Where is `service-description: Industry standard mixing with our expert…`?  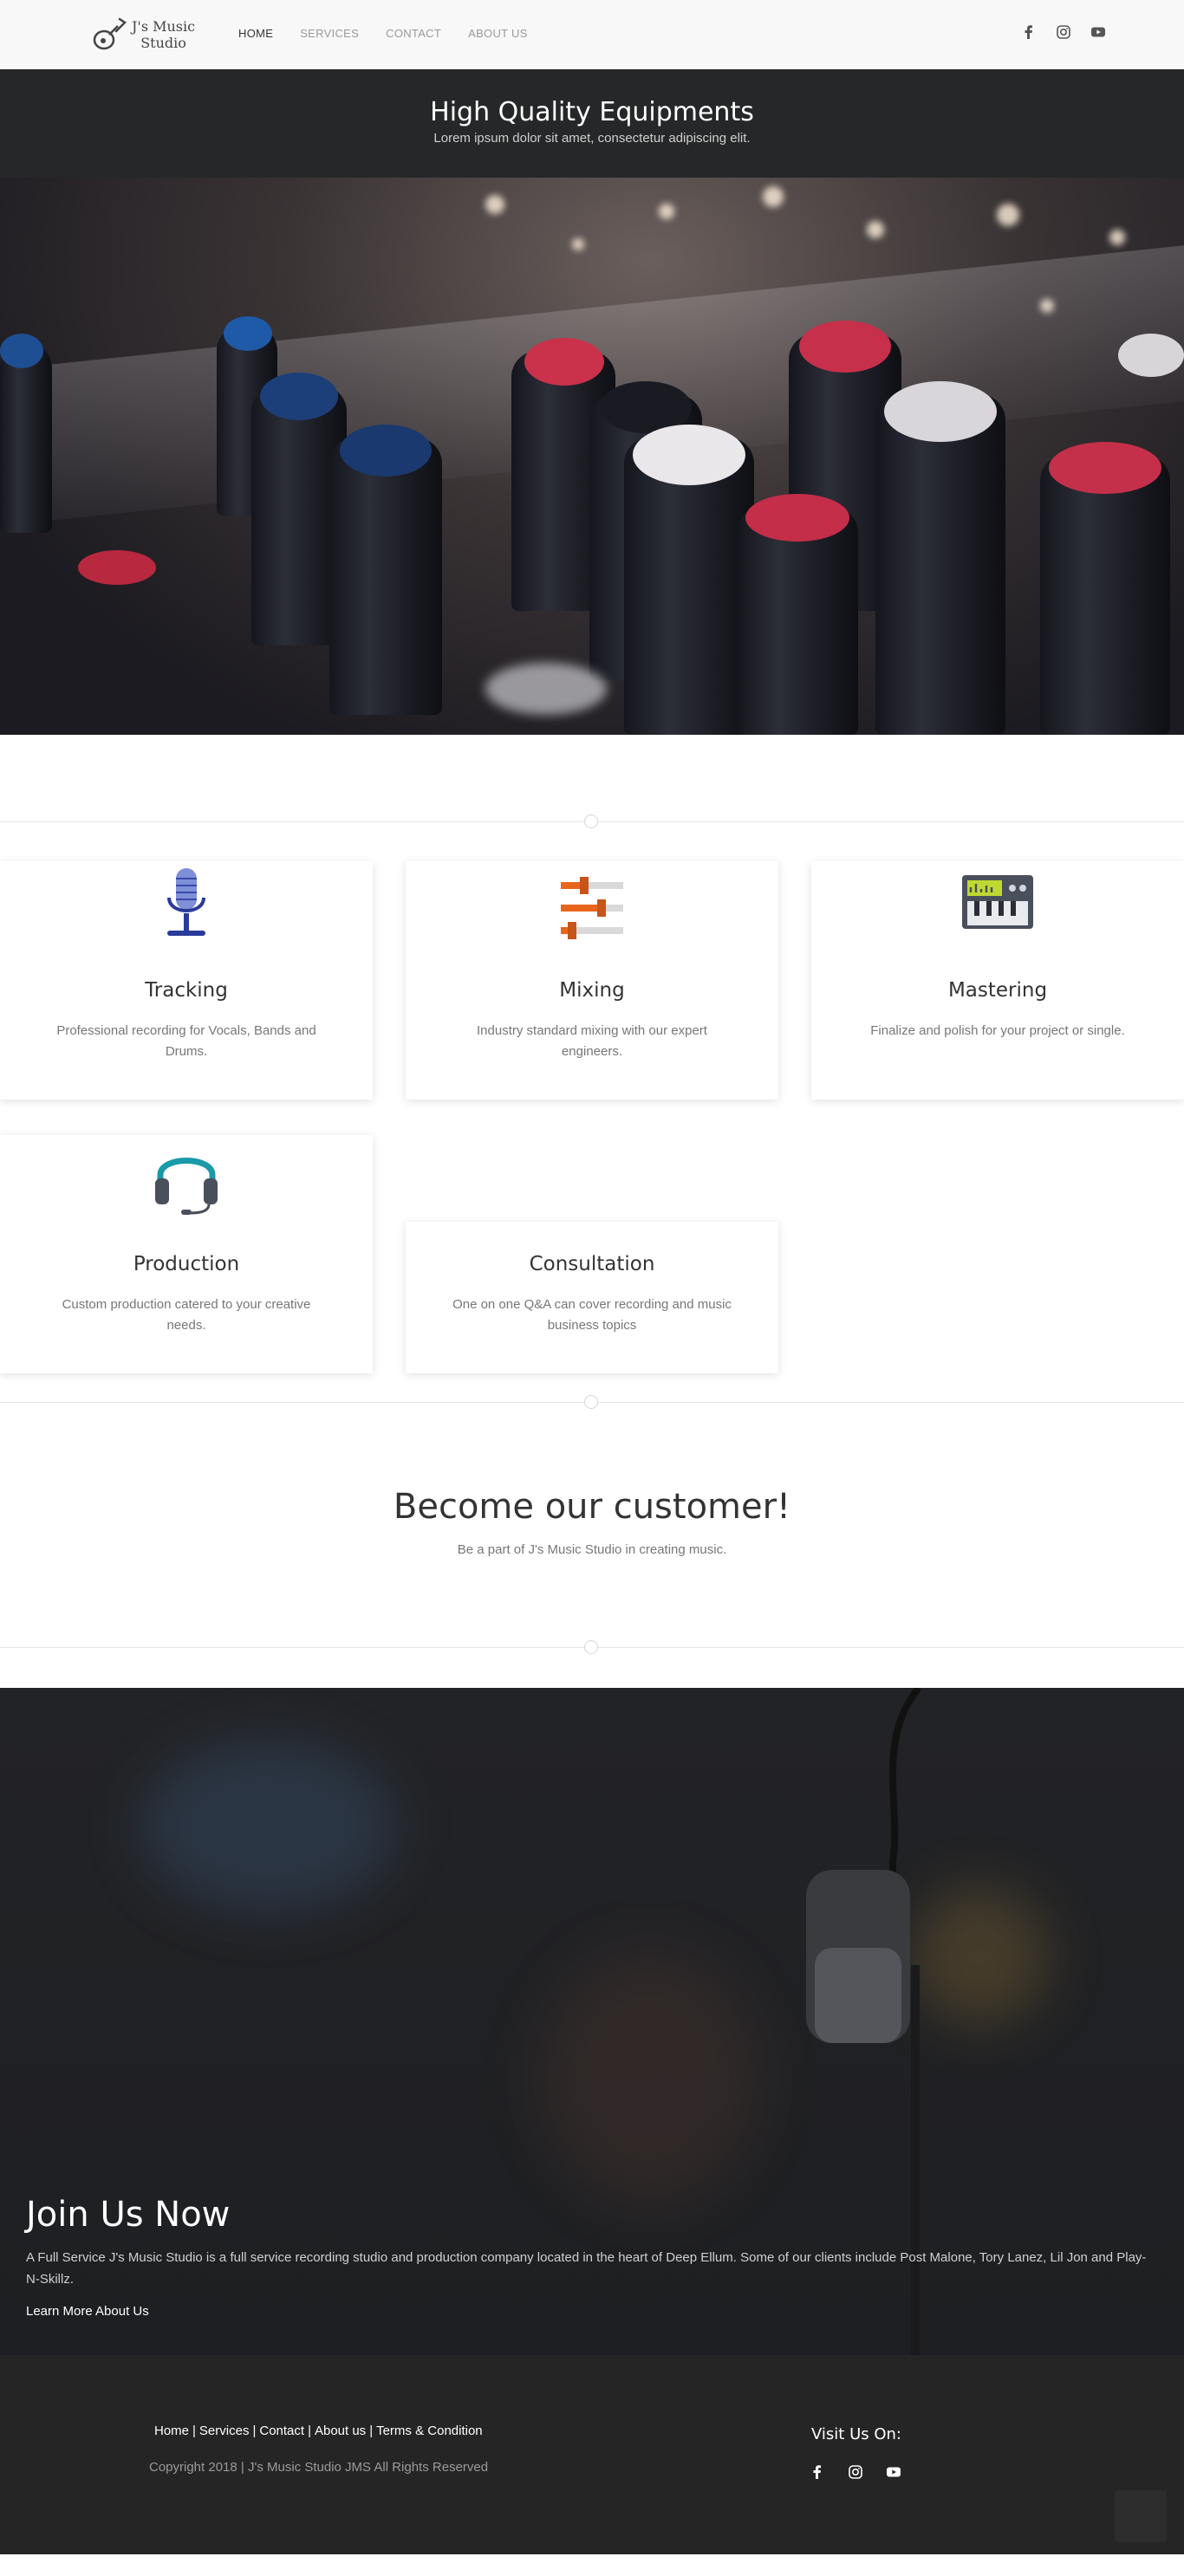
service-description: Industry standard mixing with our expert… is located at coordinates (592, 1041).